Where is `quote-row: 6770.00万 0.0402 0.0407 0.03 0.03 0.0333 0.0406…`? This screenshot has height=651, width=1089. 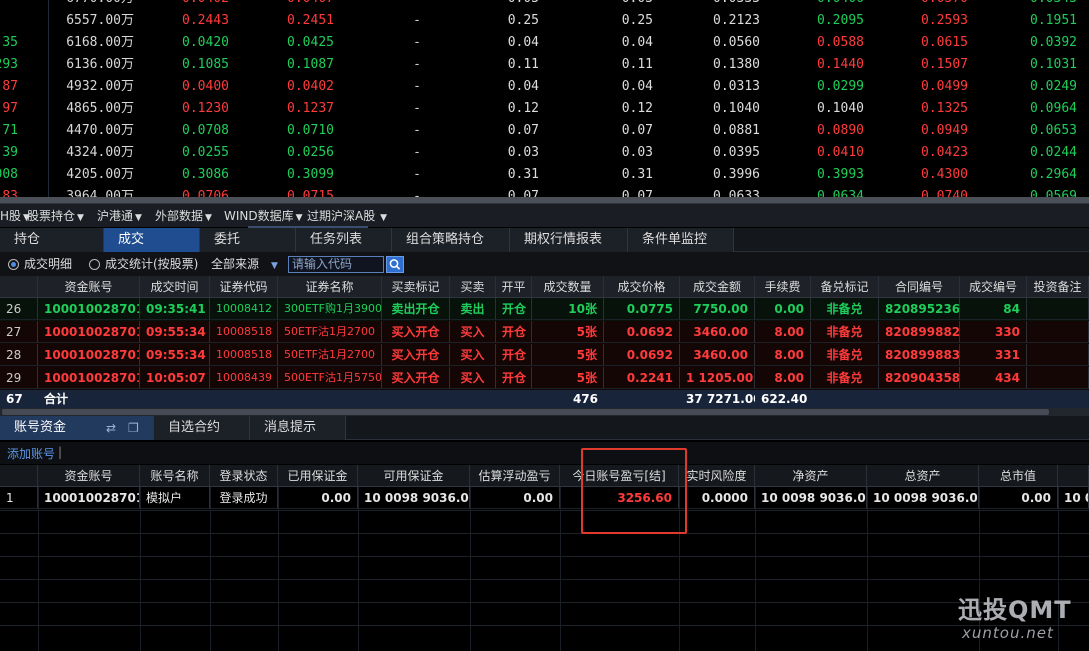
quote-row: 6770.00万 0.0402 0.0407 0.03 0.03 0.0333 0.0406… is located at coordinates (544, 5).